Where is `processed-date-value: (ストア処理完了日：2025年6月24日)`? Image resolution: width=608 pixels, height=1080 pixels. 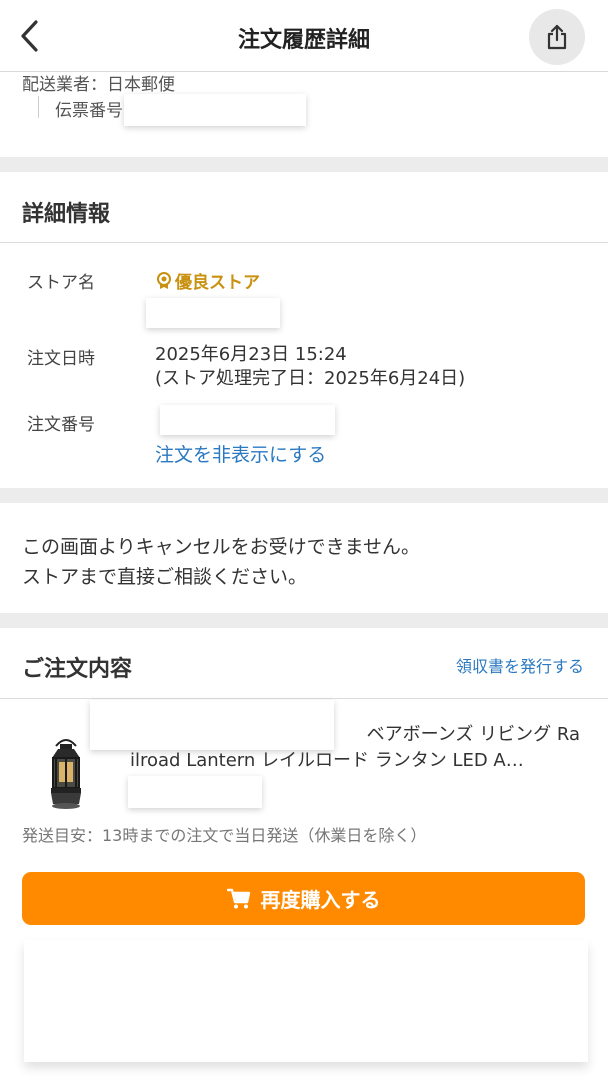 processed-date-value: (ストア処理完了日：2025年6月24日) is located at coordinates (310, 378).